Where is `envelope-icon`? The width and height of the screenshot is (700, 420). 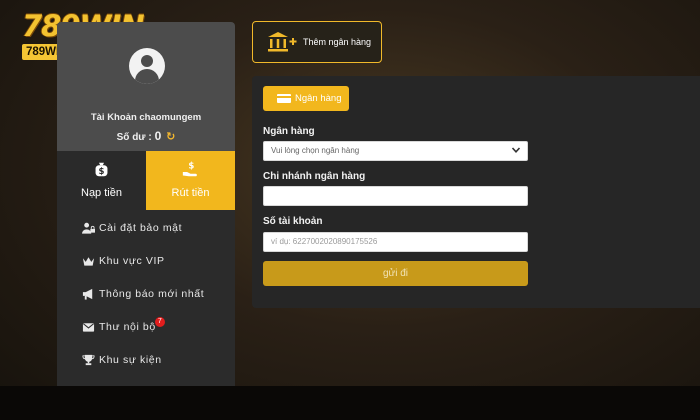
envelope-icon is located at coordinates (88, 327).